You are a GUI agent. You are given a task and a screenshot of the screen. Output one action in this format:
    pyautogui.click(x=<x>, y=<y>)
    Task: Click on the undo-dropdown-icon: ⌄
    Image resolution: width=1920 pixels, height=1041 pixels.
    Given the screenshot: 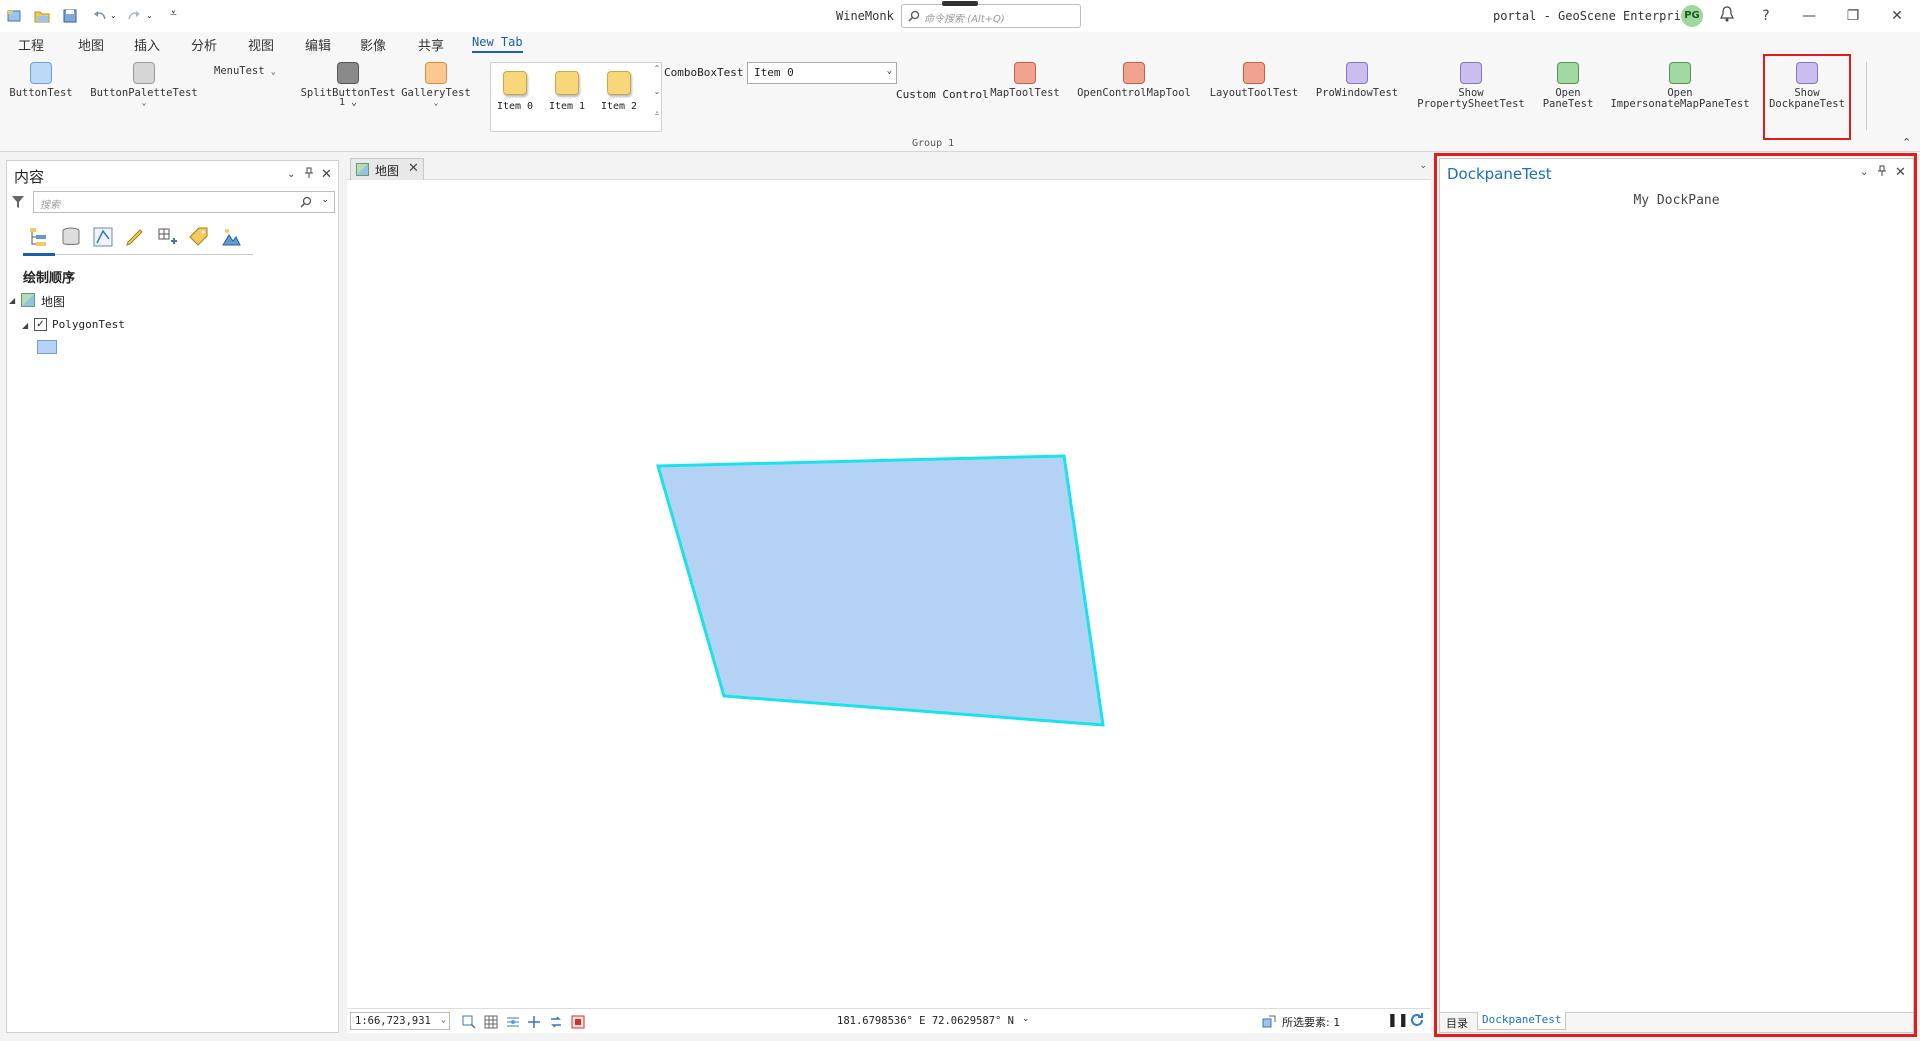 What is the action you would take?
    pyautogui.click(x=118, y=19)
    